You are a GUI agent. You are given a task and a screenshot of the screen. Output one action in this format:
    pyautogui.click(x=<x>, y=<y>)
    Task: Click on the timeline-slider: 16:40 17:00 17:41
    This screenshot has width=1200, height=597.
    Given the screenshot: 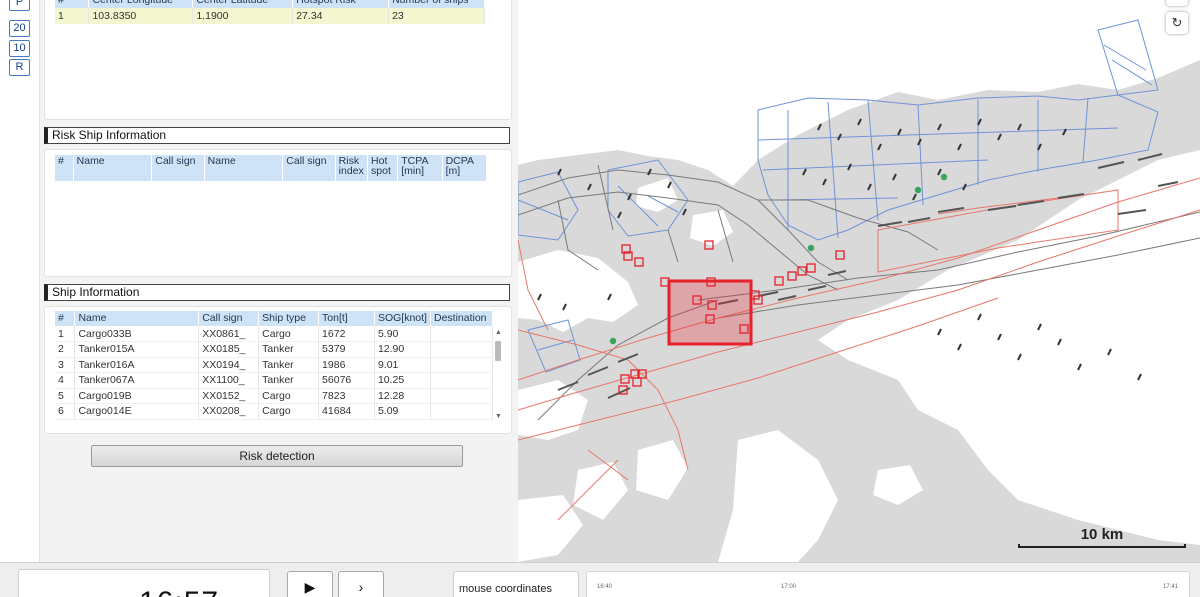 What is the action you would take?
    pyautogui.click(x=888, y=584)
    